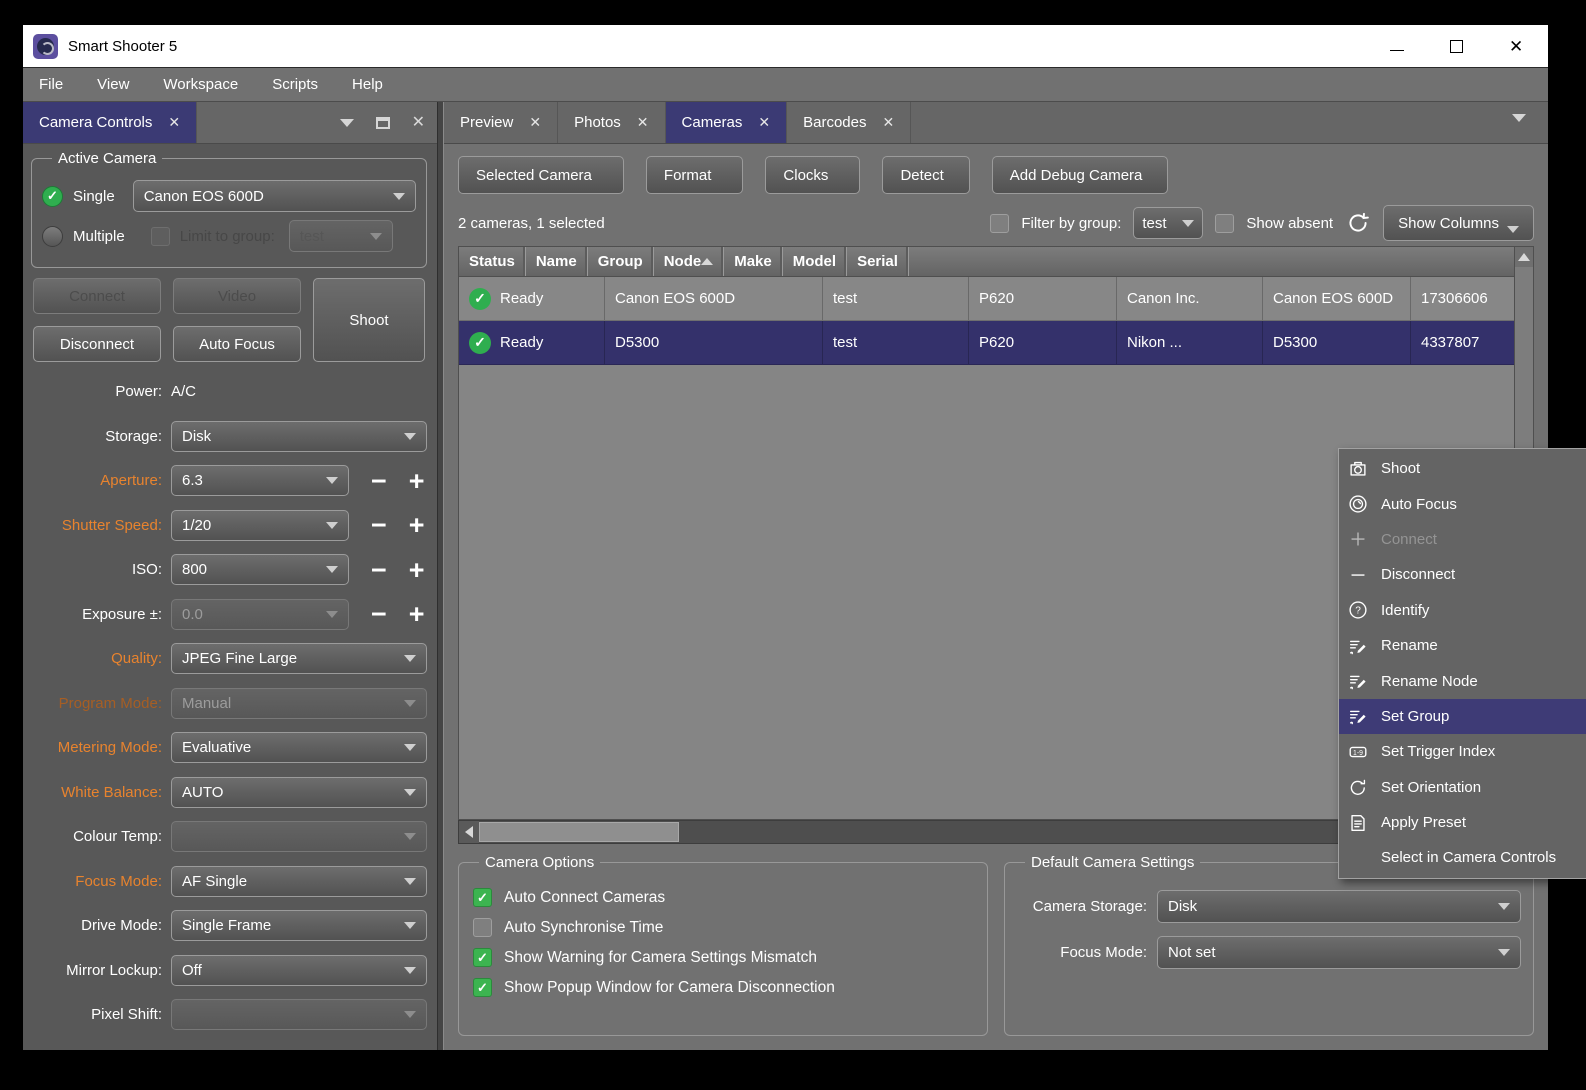 The height and width of the screenshot is (1090, 1586). I want to click on multiple-radio, so click(52, 236).